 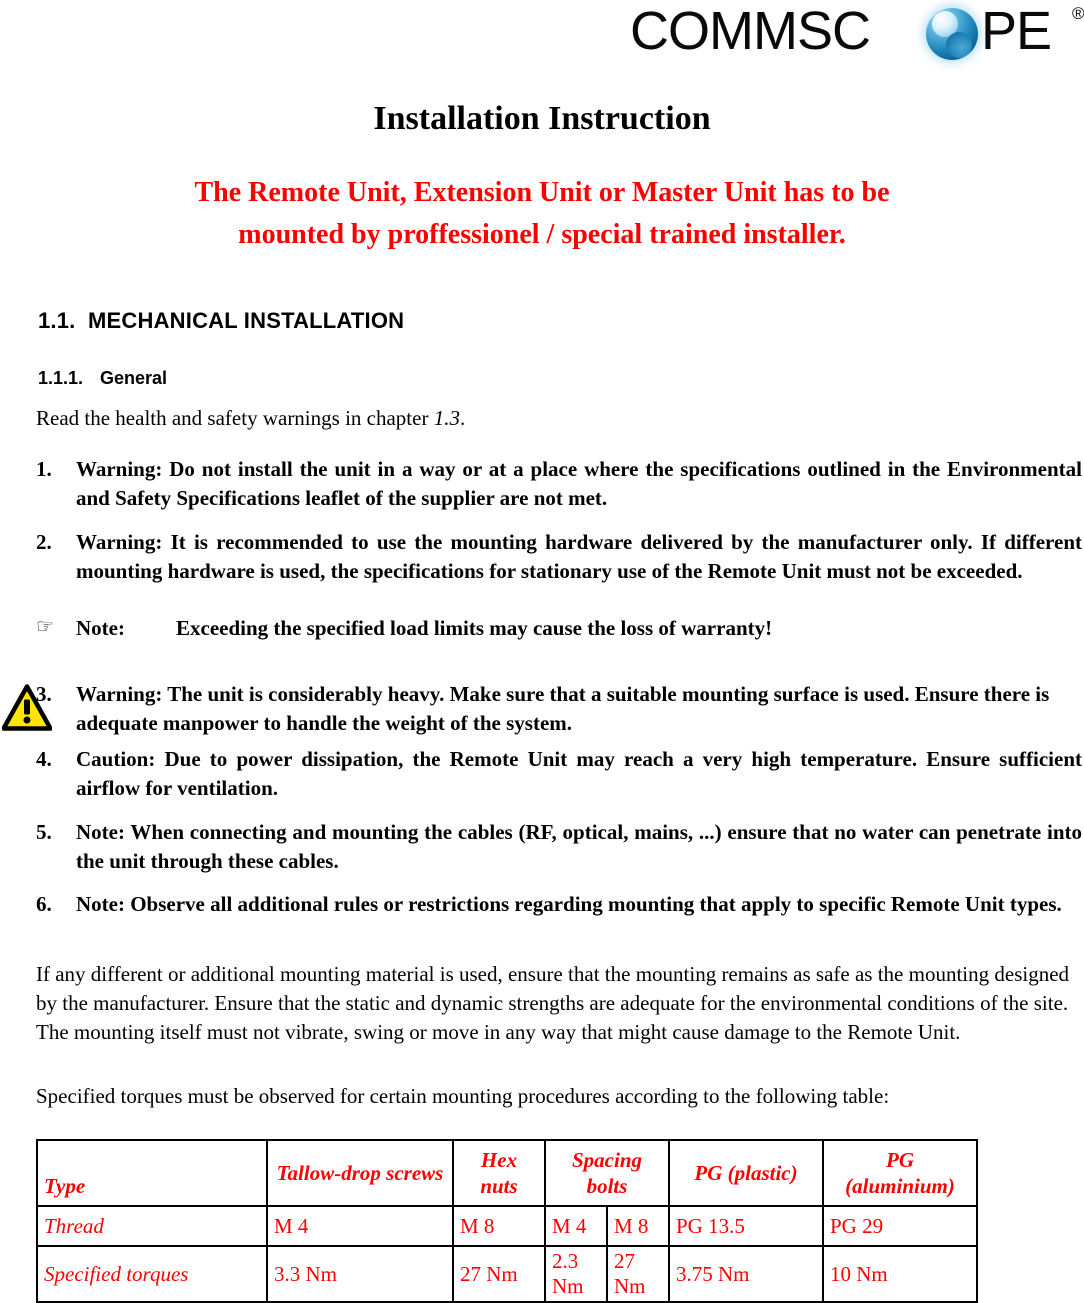 What do you see at coordinates (576, 1226) in the screenshot?
I see `cell-thread-spacing1: M 4` at bounding box center [576, 1226].